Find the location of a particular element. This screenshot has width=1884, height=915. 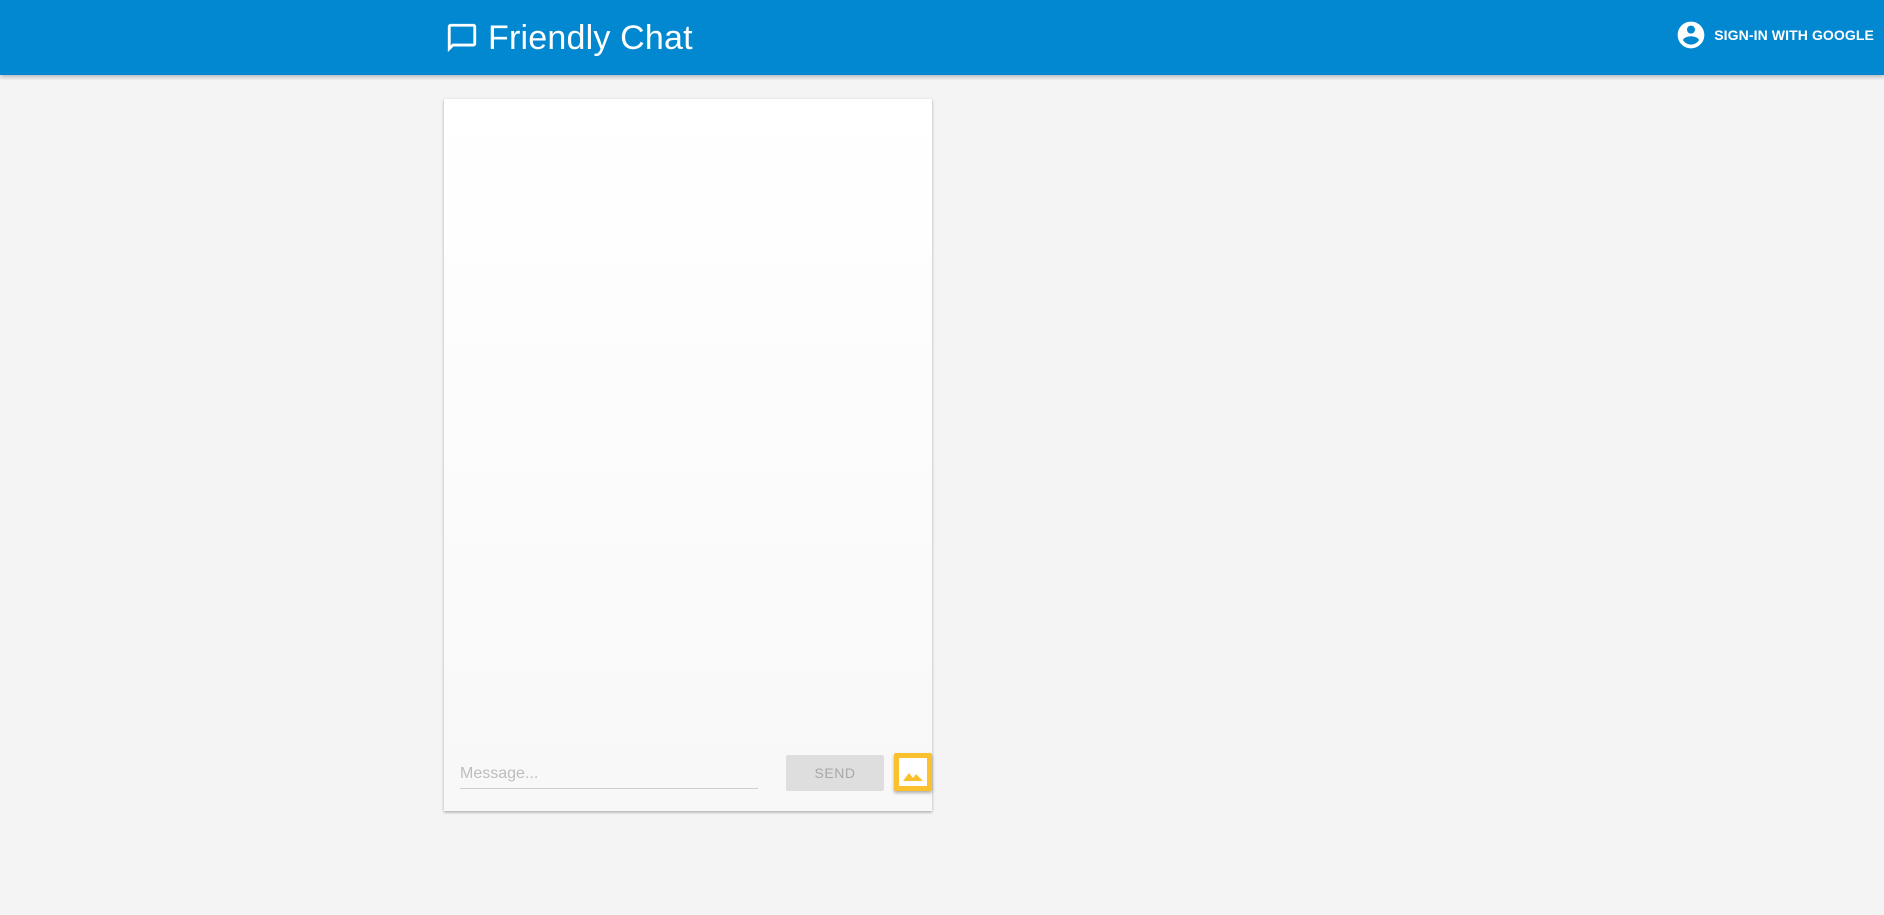

message-form: SEND is located at coordinates (696, 773).